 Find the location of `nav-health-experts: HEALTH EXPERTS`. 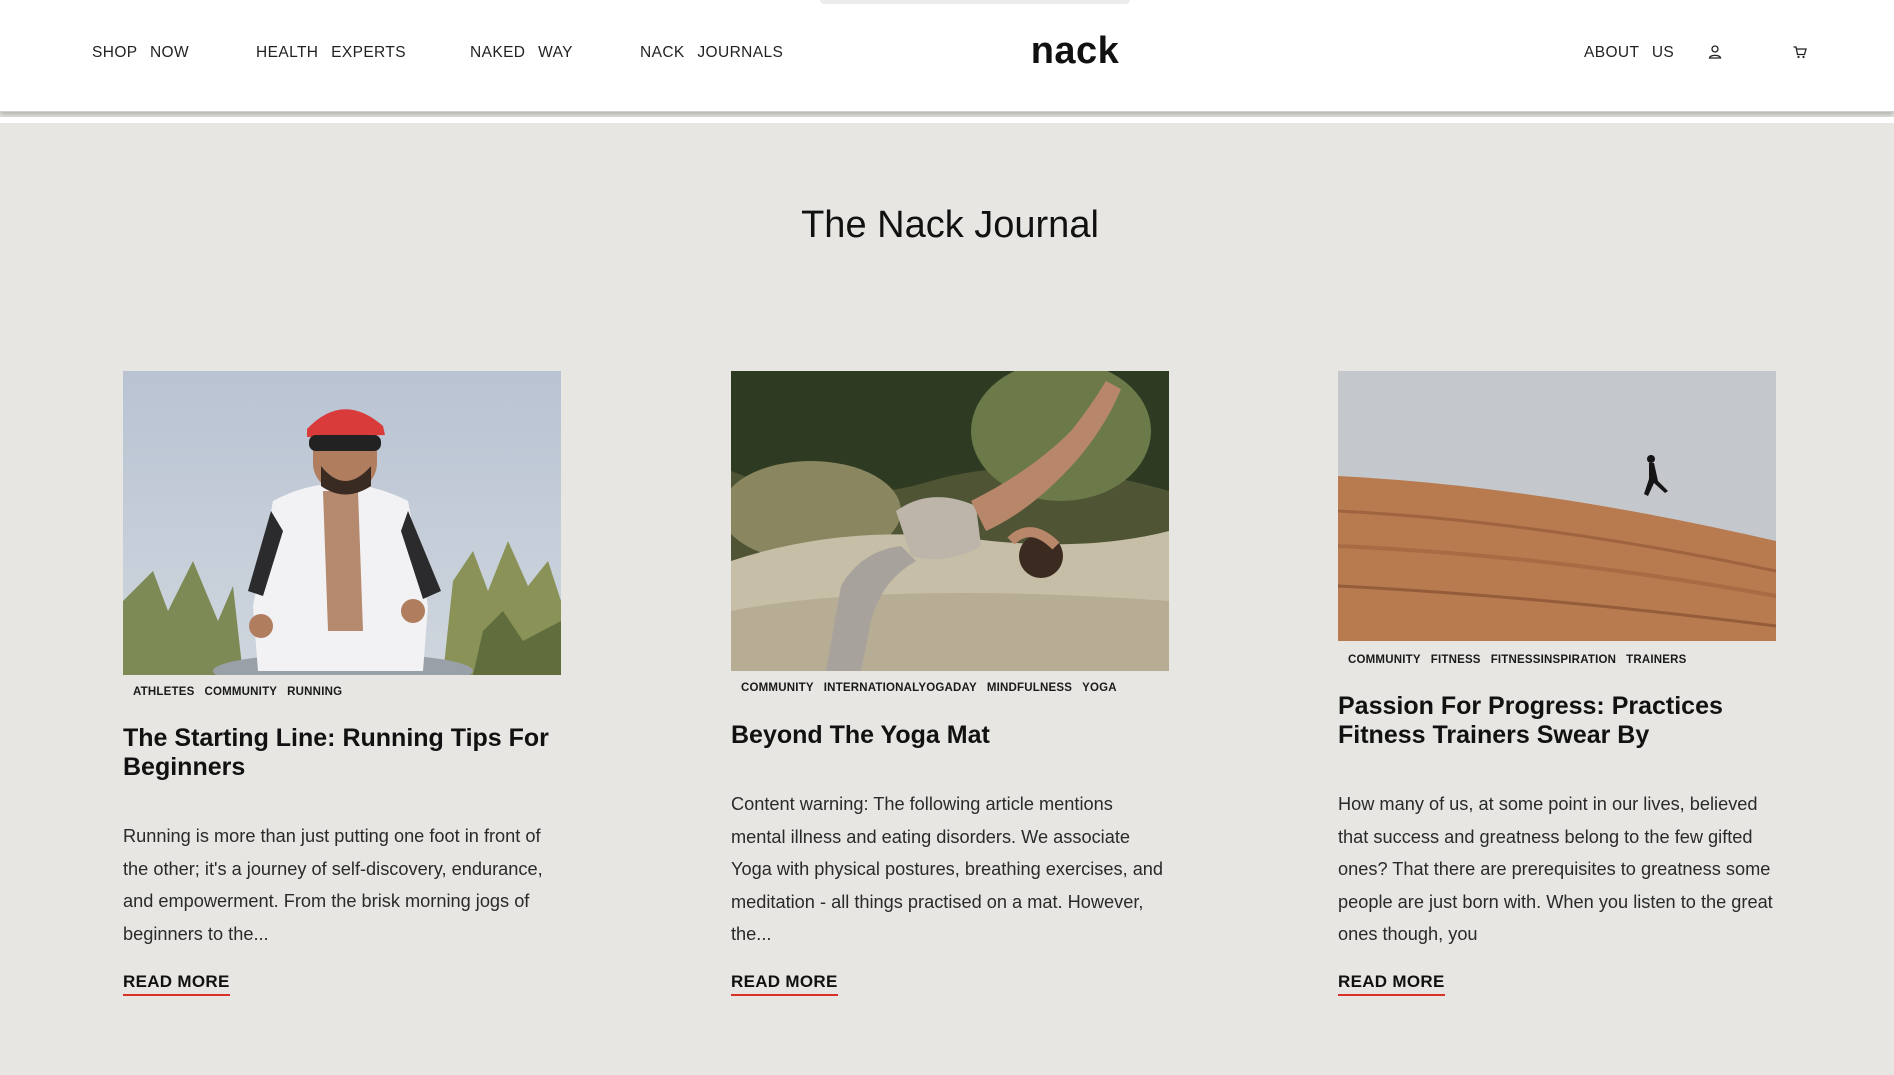

nav-health-experts: HEALTH EXPERTS is located at coordinates (331, 54).